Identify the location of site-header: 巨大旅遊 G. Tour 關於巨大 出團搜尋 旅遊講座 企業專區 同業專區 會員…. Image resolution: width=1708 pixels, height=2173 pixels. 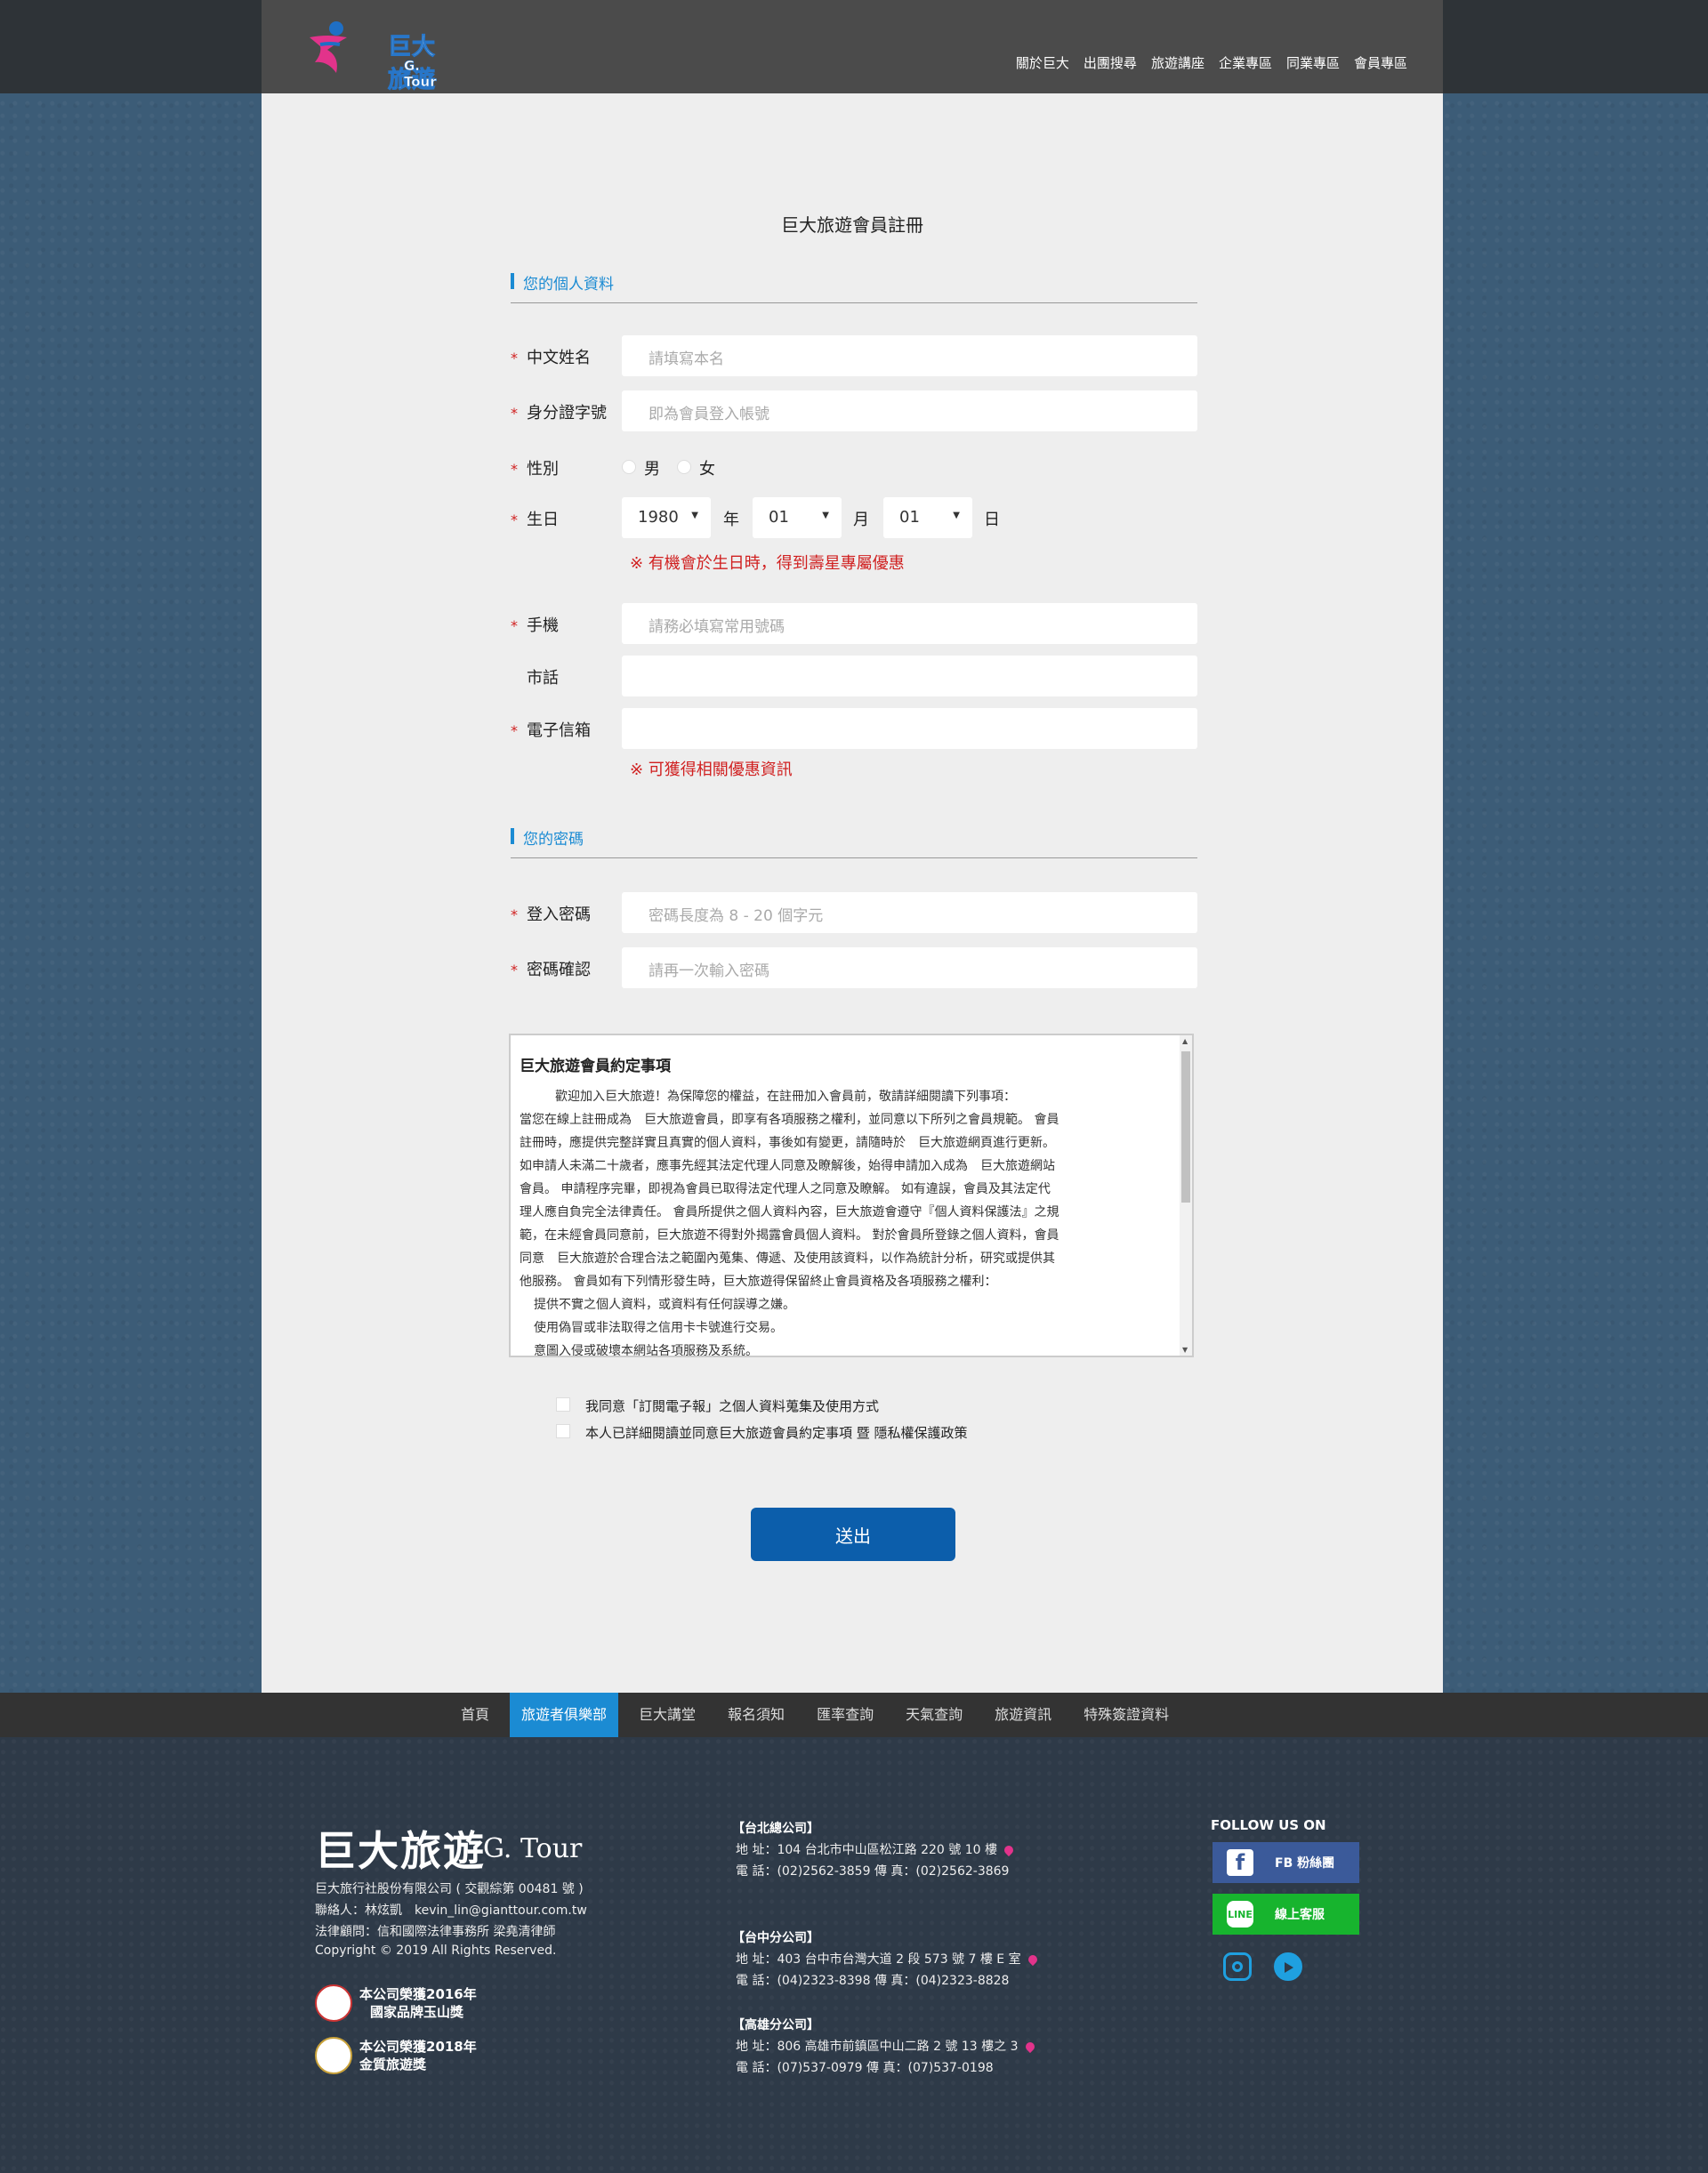
(852, 47).